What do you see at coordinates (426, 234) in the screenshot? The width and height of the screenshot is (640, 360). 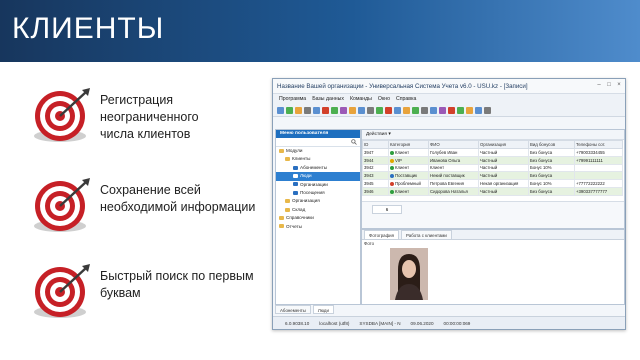 I see `tab-client-work: Работа с клиентами` at bounding box center [426, 234].